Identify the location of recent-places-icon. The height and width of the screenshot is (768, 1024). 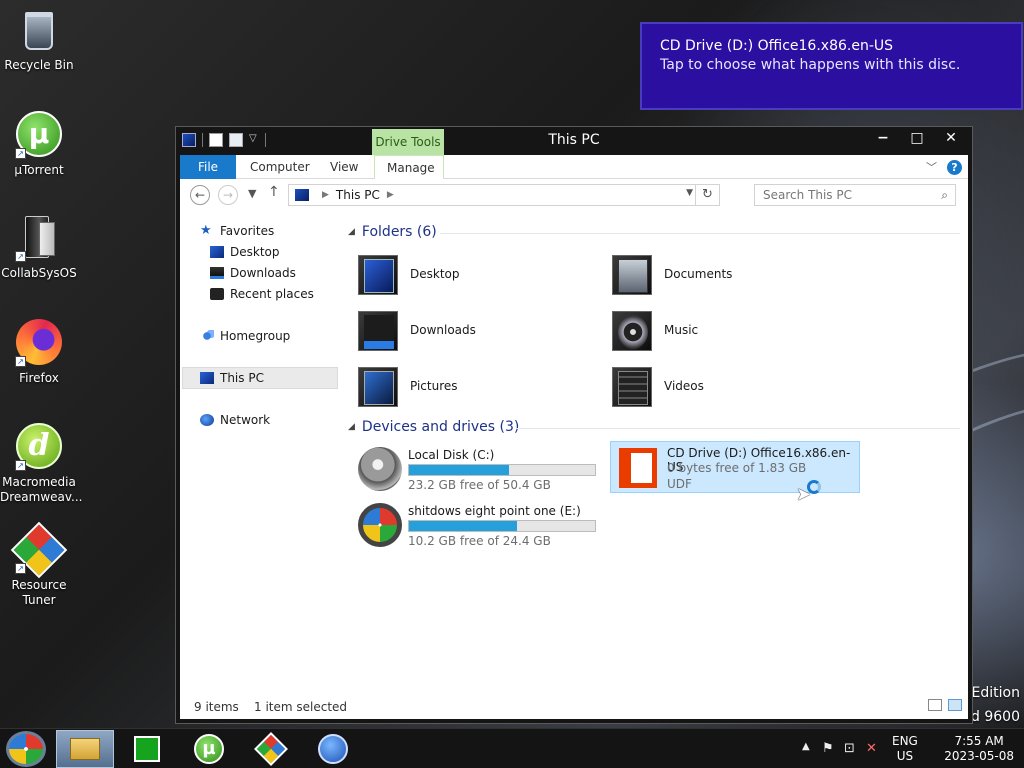
(217, 294).